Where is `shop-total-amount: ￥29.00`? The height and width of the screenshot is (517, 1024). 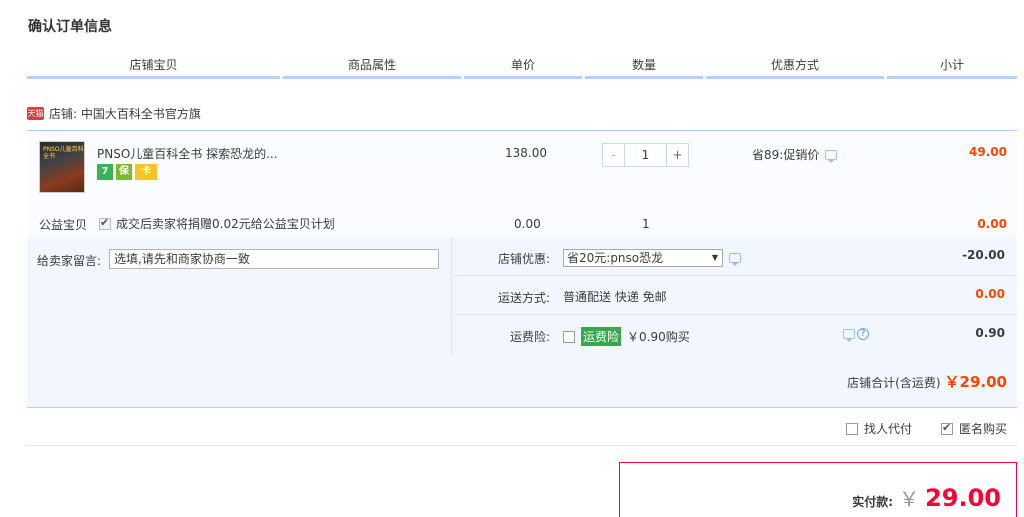
shop-total-amount: ￥29.00 is located at coordinates (975, 382).